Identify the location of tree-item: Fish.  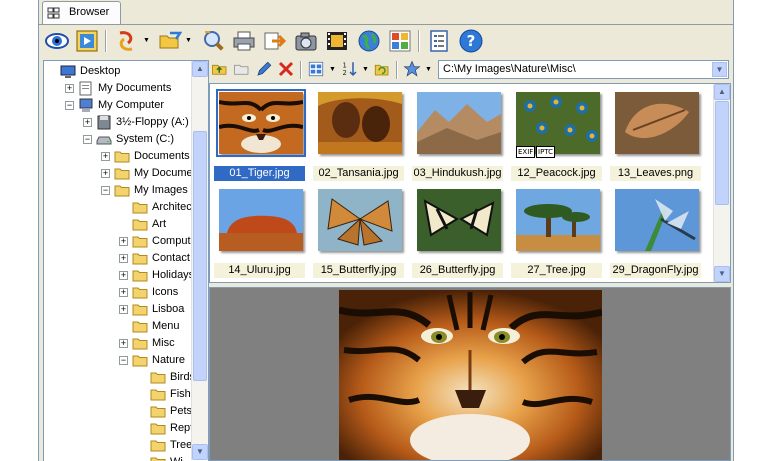
(117, 394).